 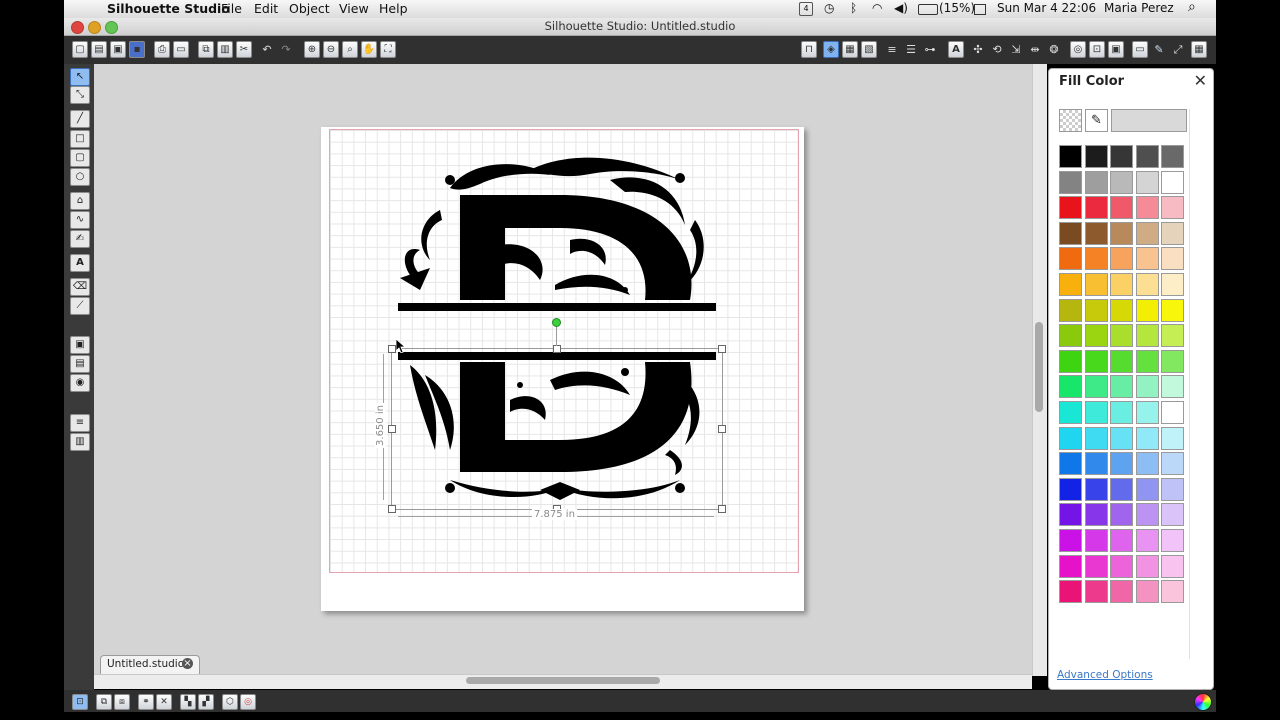 What do you see at coordinates (225, 49) in the screenshot?
I see `paste-icon: ▥` at bounding box center [225, 49].